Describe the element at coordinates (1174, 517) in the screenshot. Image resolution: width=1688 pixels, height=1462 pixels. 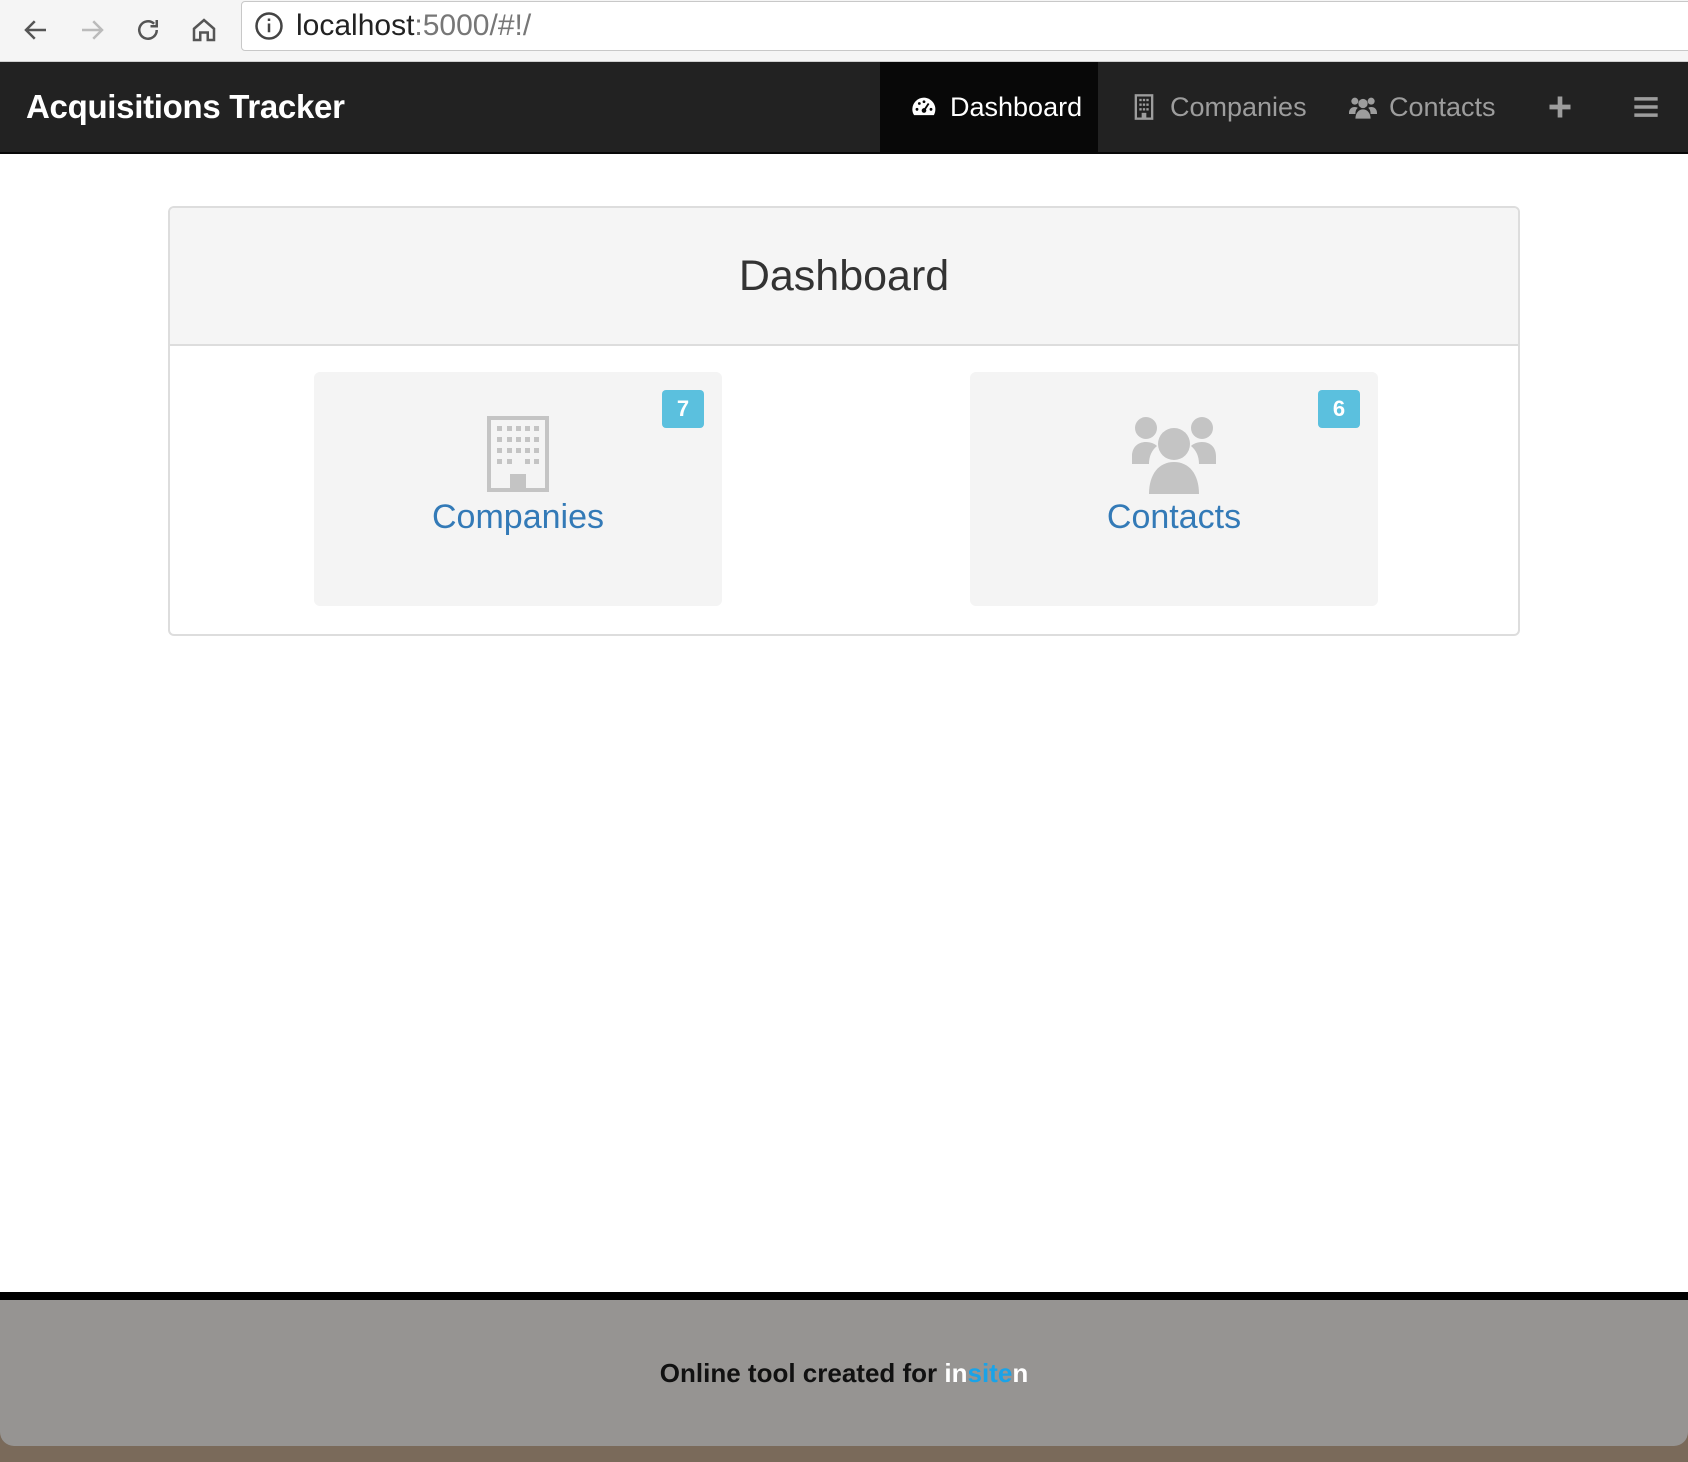
I see `contacts-card-label: Contacts` at that location.